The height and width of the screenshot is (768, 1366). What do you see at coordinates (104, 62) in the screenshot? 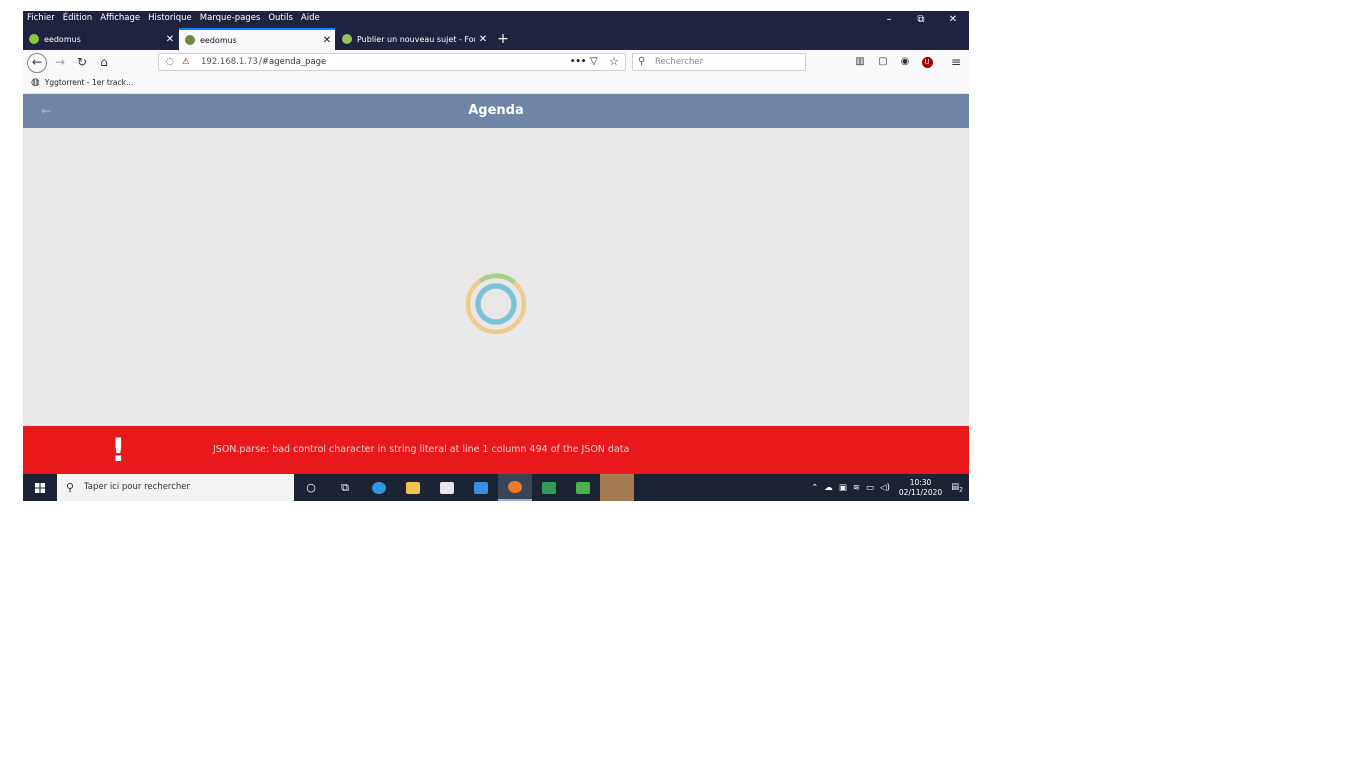
I see `home-button: ⌂` at bounding box center [104, 62].